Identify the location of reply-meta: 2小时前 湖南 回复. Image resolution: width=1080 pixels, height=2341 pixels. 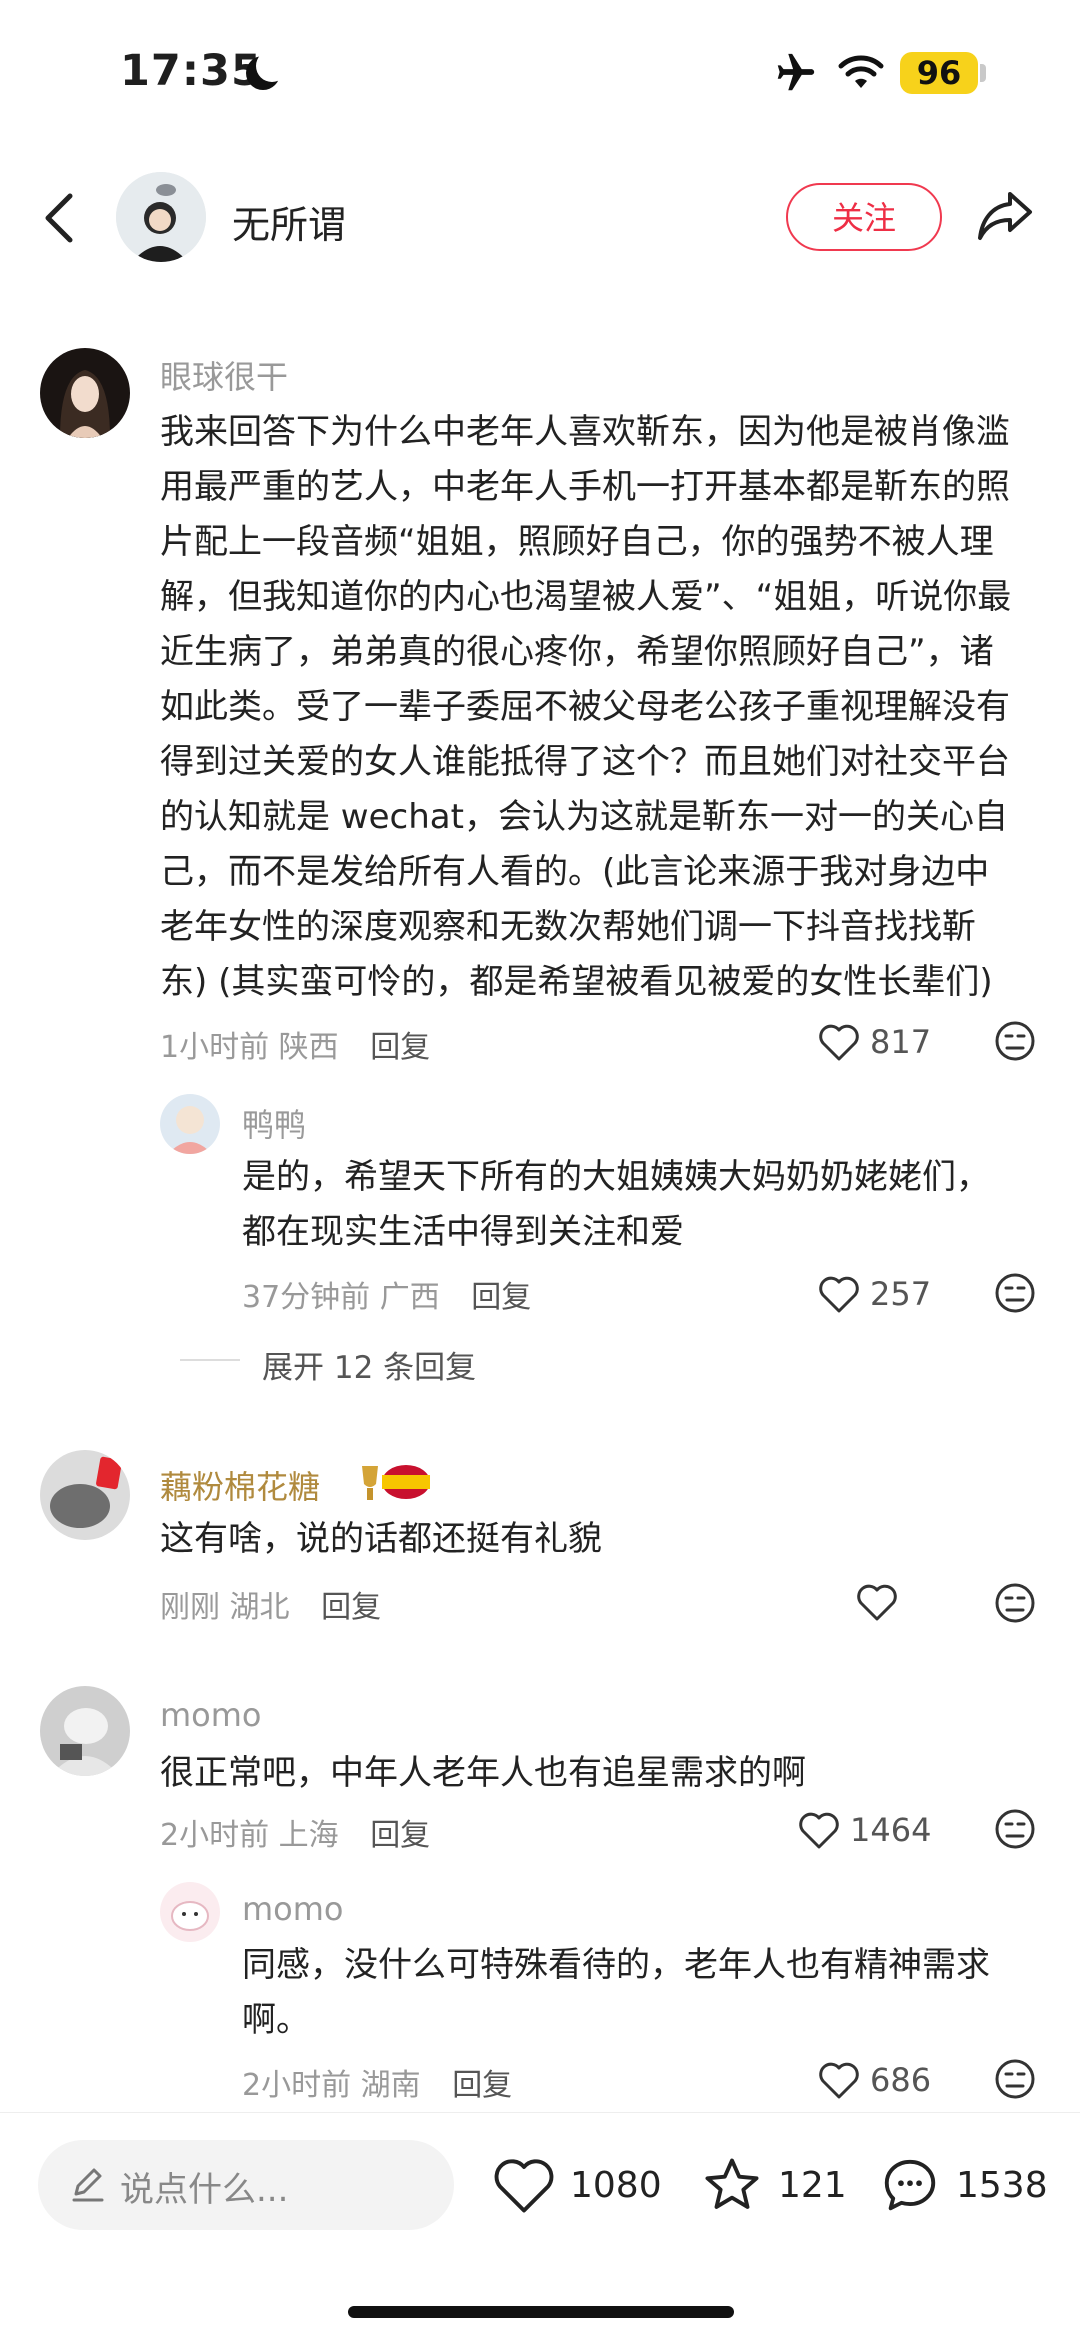
(377, 2082).